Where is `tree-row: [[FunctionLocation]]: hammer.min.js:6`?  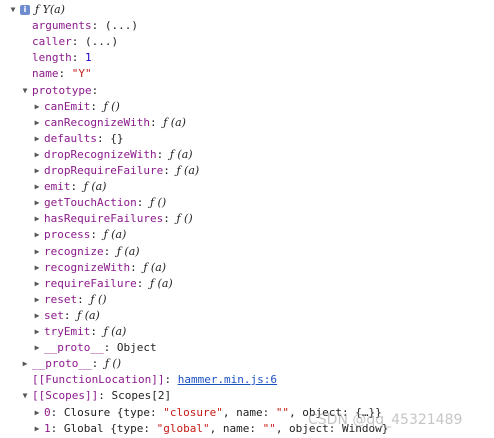 tree-row: [[FunctionLocation]]: hammer.min.js:6 is located at coordinates (247, 380).